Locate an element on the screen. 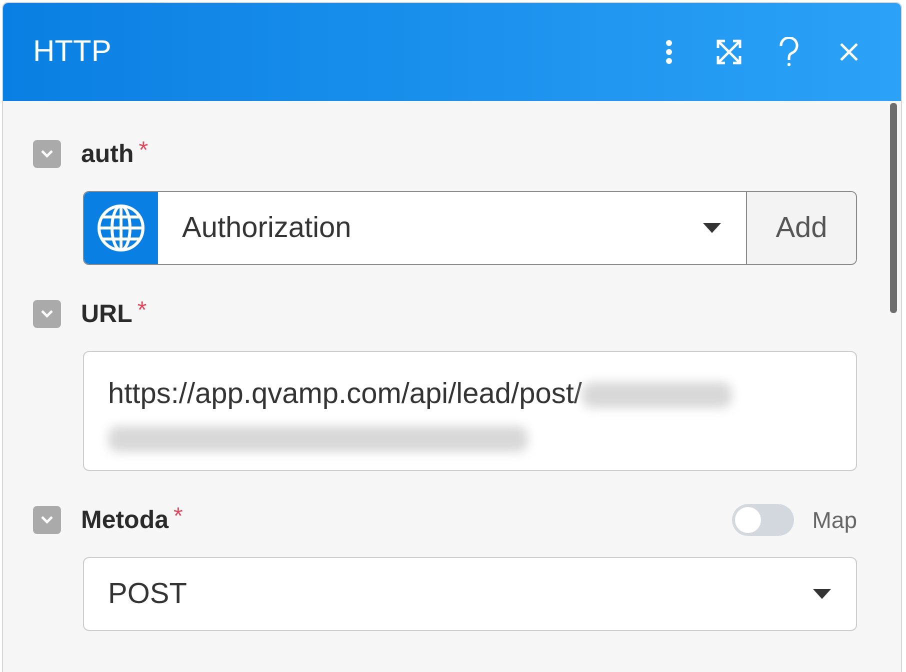  field-label: auth is located at coordinates (107, 154).